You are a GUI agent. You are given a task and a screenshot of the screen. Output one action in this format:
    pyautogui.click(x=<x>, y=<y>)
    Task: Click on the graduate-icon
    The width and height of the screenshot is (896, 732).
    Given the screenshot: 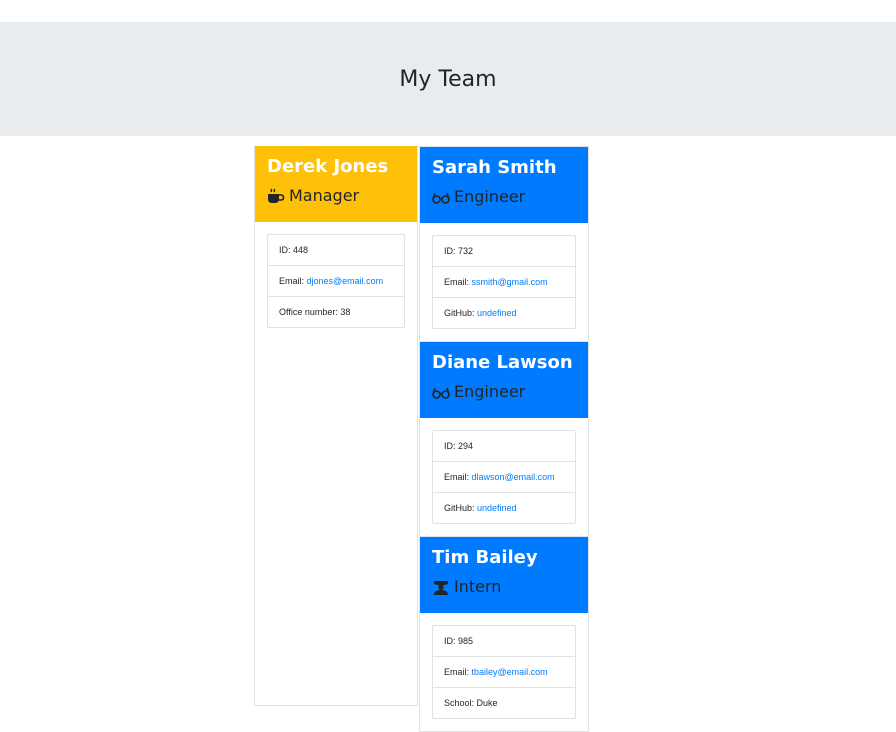 What is the action you would take?
    pyautogui.click(x=441, y=587)
    